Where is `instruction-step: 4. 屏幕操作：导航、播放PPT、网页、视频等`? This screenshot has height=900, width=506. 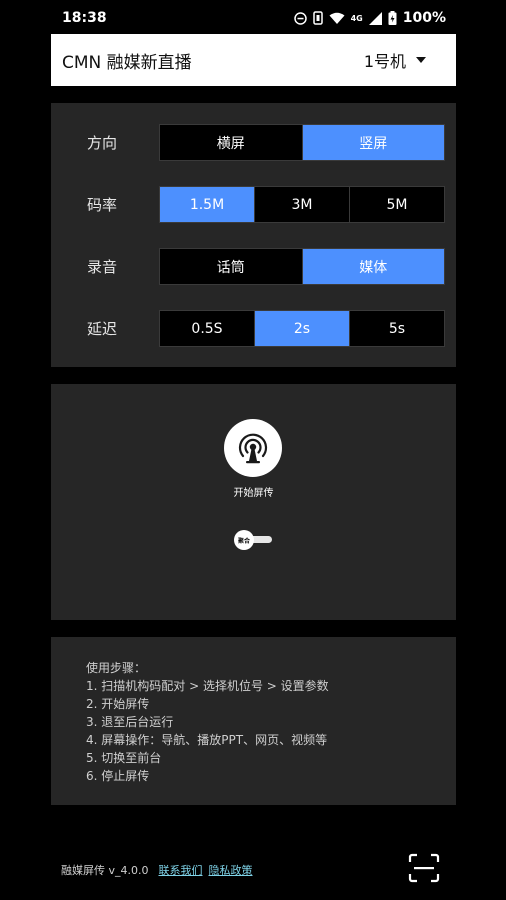
instruction-step: 4. 屏幕操作：导航、播放PPT、网页、视频等 is located at coordinates (207, 740).